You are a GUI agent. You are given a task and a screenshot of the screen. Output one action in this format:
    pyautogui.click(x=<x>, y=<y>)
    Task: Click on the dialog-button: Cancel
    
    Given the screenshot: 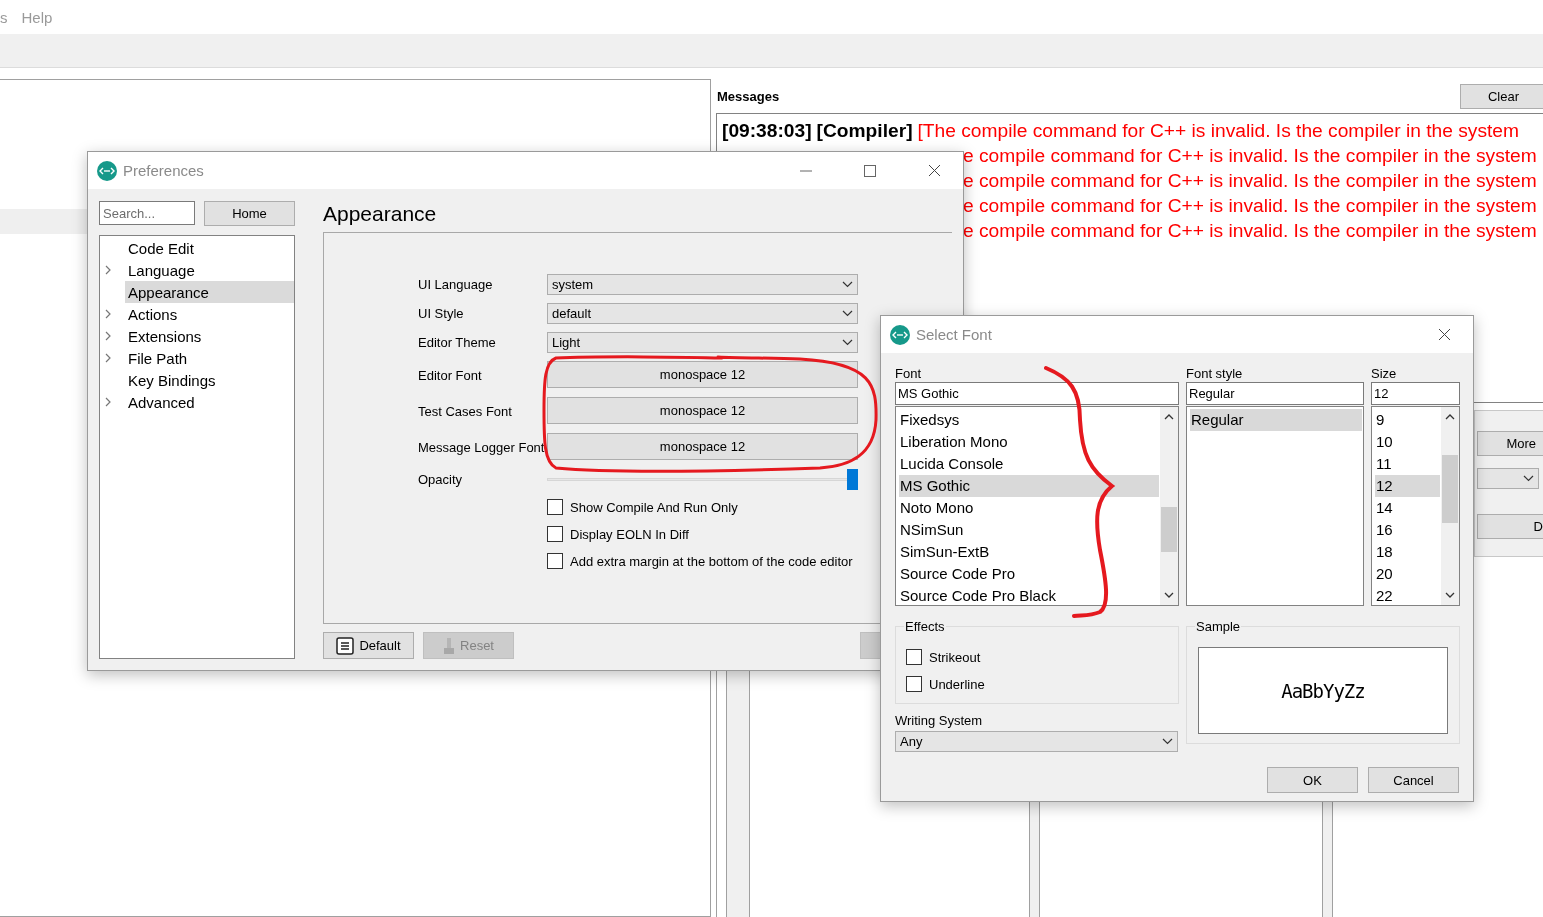 What is the action you would take?
    pyautogui.click(x=1413, y=780)
    